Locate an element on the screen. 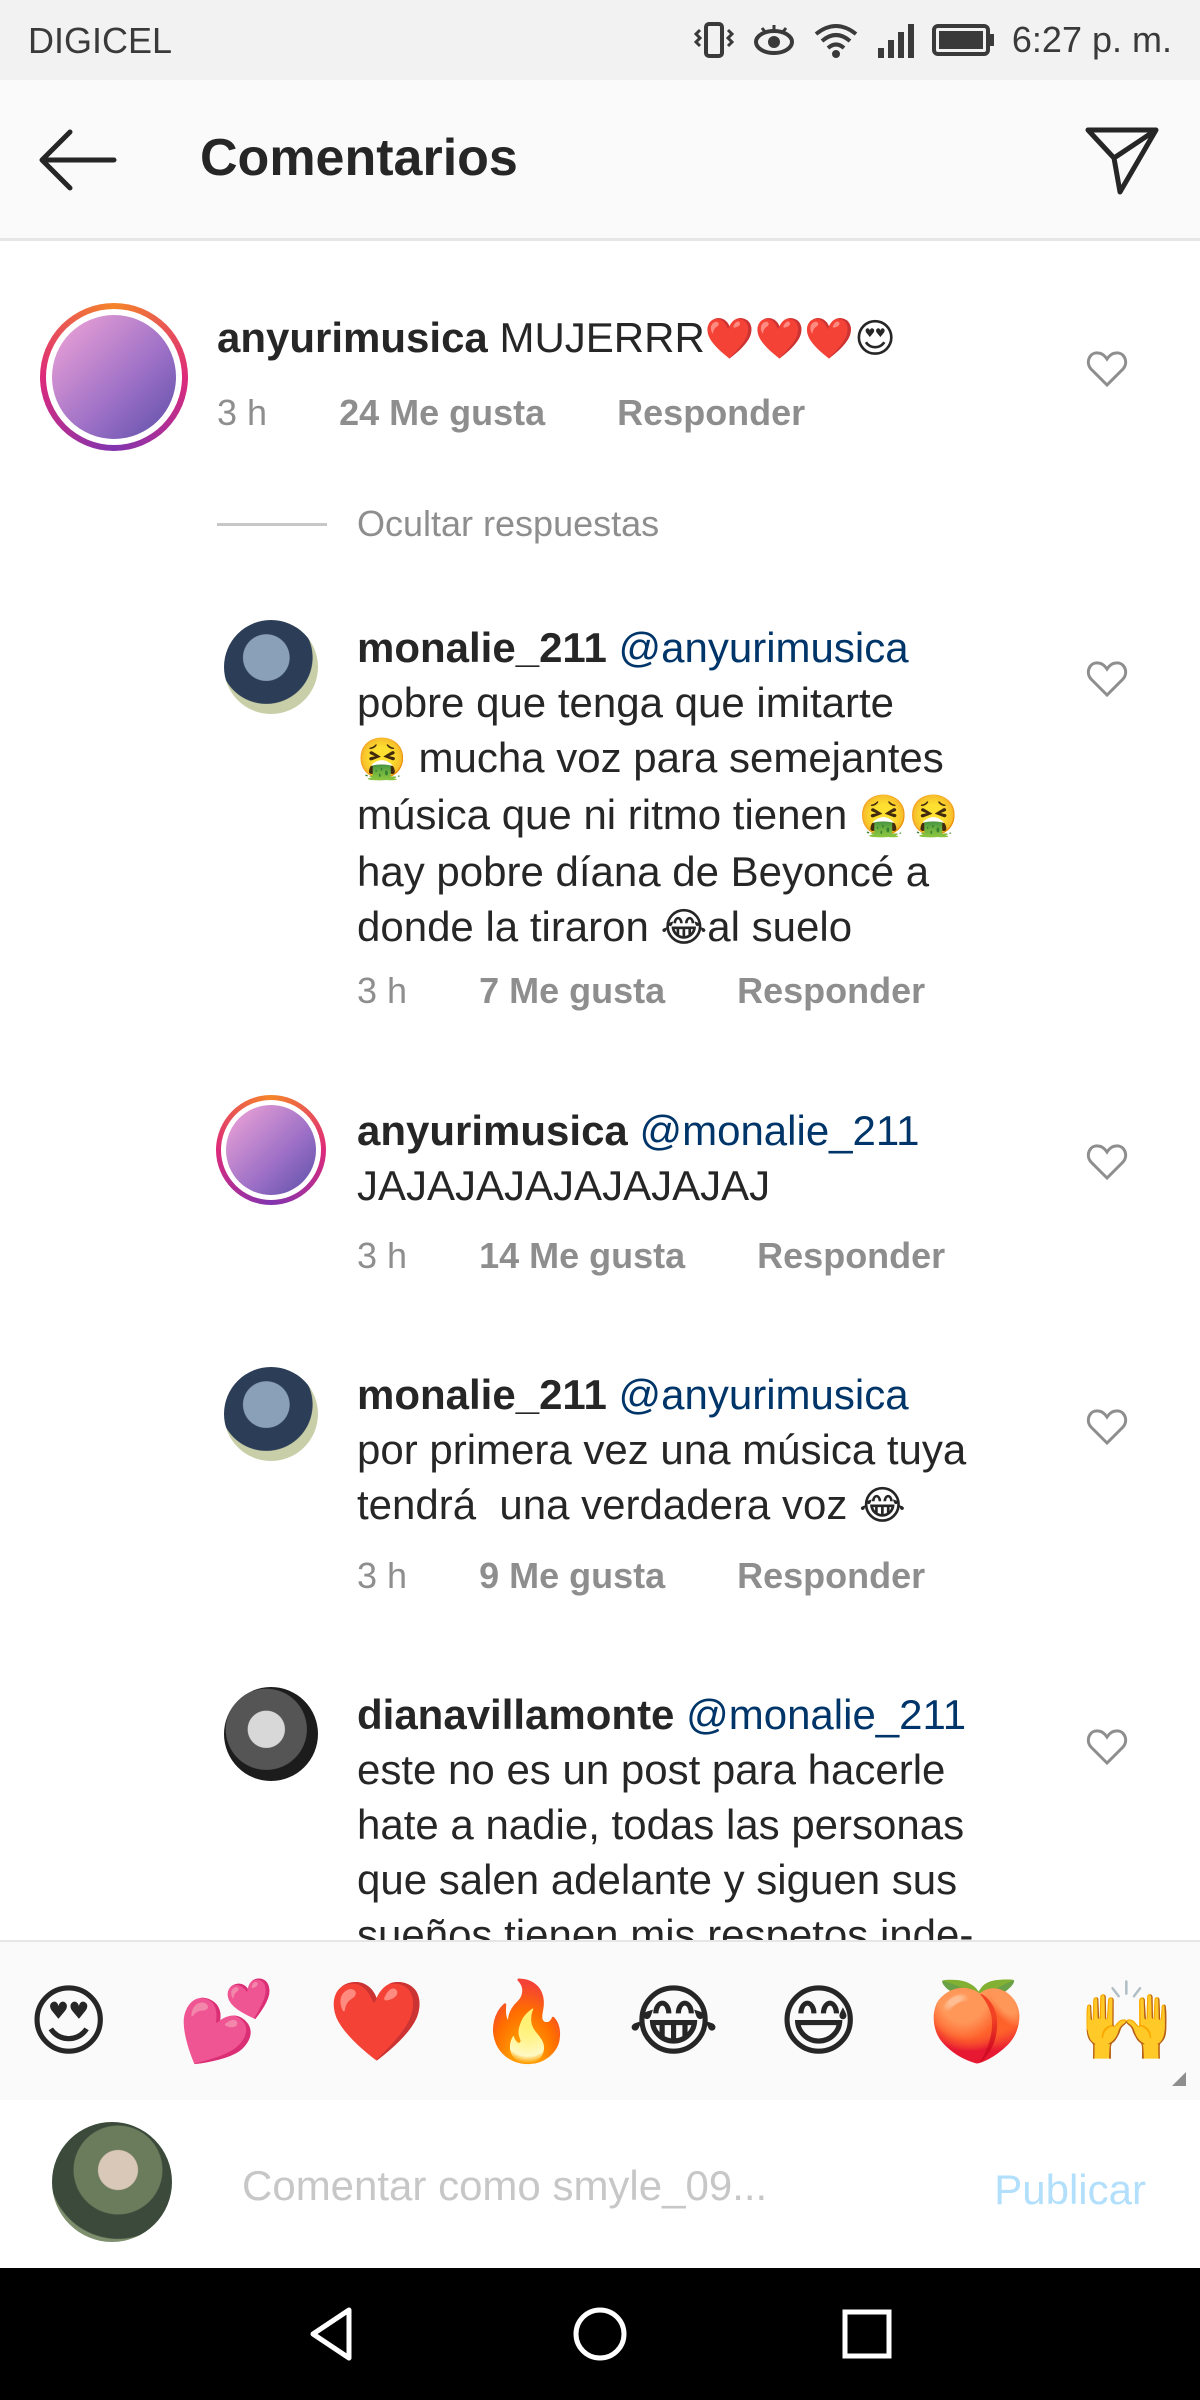  current-user-avatar is located at coordinates (112, 2182).